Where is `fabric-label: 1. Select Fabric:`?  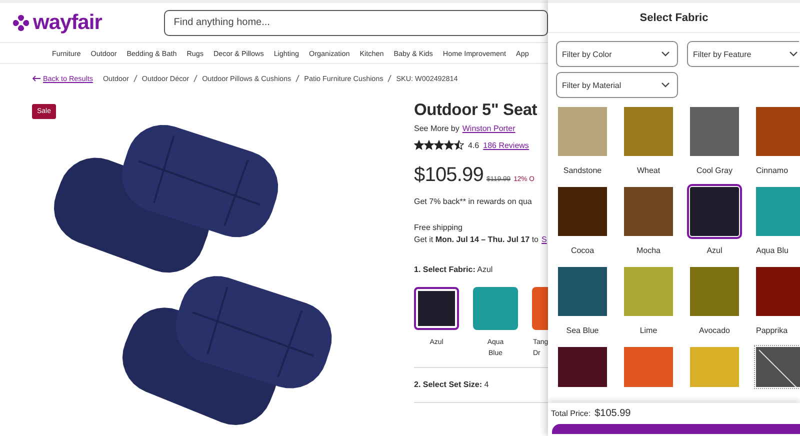 fabric-label: 1. Select Fabric: is located at coordinates (445, 269).